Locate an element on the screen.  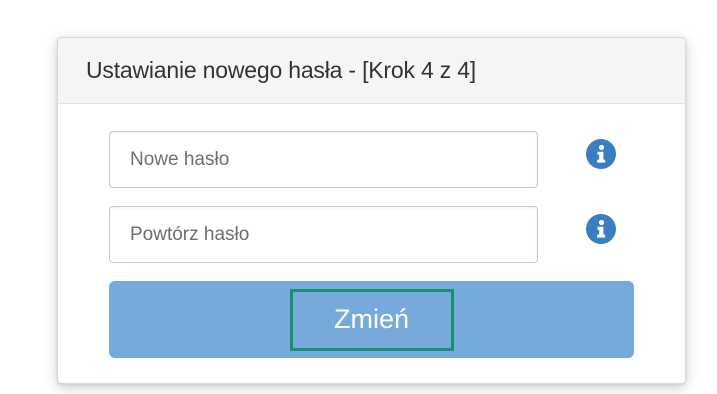
new-password-row is located at coordinates (394, 159).